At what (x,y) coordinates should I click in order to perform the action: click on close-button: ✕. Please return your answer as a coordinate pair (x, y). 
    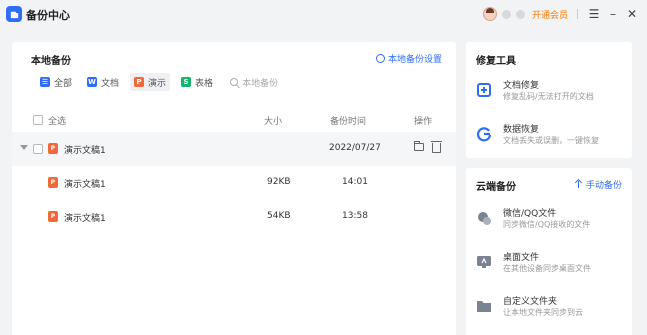
    Looking at the image, I should click on (632, 14).